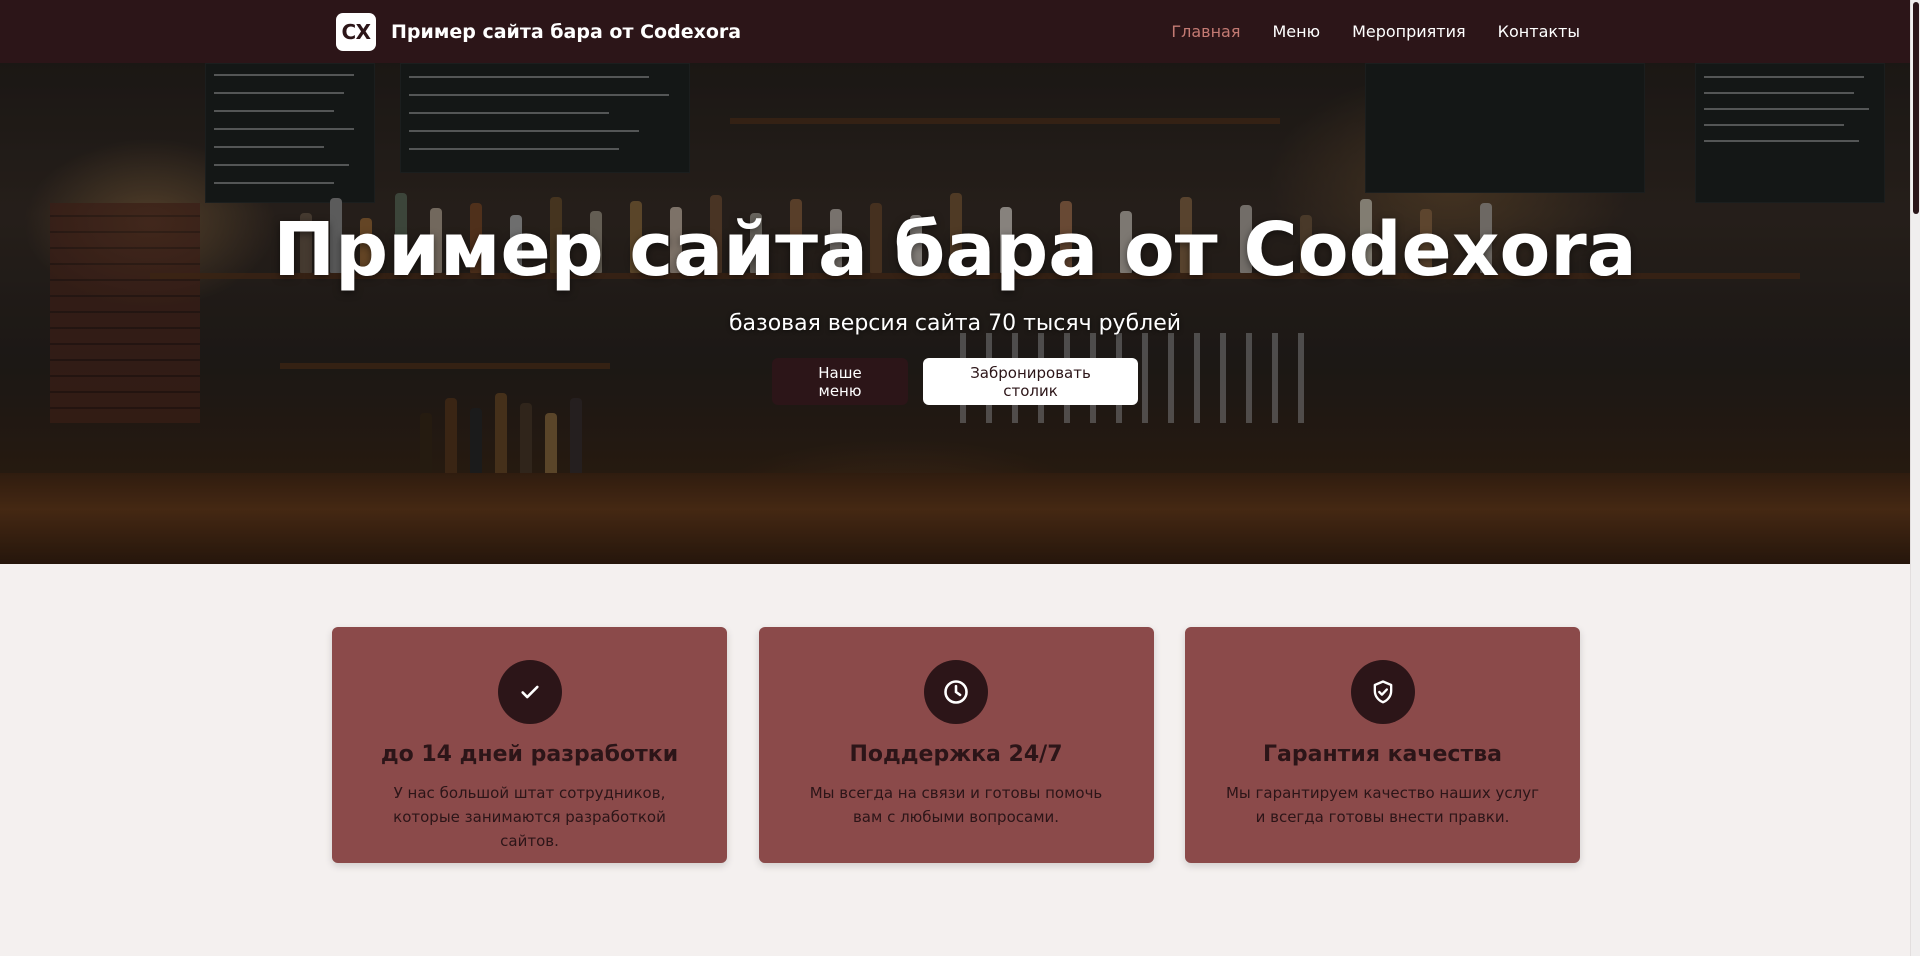 This screenshot has width=1920, height=956. What do you see at coordinates (1916, 108) in the screenshot?
I see `scrollbar-thumb` at bounding box center [1916, 108].